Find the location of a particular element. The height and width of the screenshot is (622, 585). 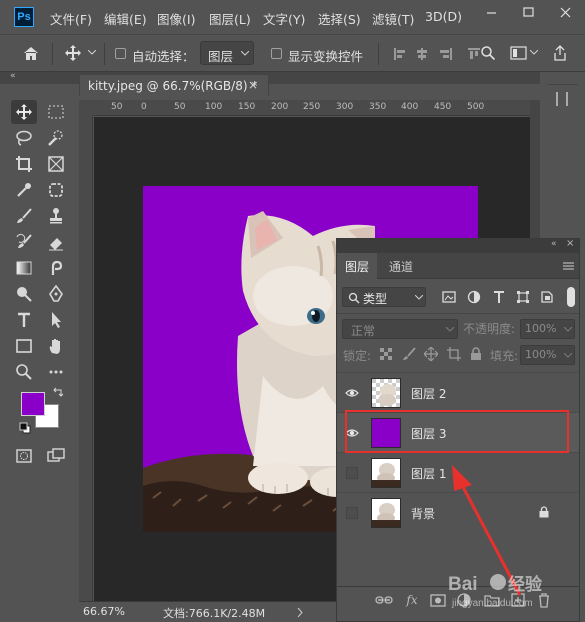

ruler-corner is located at coordinates (86, 108).